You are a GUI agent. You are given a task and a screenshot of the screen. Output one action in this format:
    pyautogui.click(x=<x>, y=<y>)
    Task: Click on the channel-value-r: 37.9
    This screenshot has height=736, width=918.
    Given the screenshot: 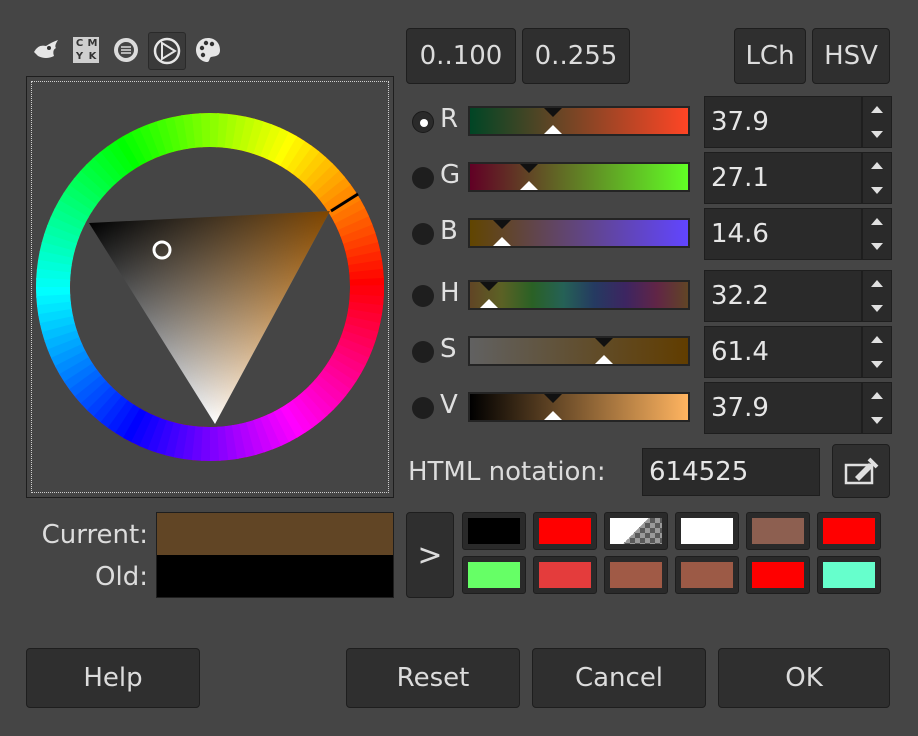 What is the action you would take?
    pyautogui.click(x=783, y=122)
    